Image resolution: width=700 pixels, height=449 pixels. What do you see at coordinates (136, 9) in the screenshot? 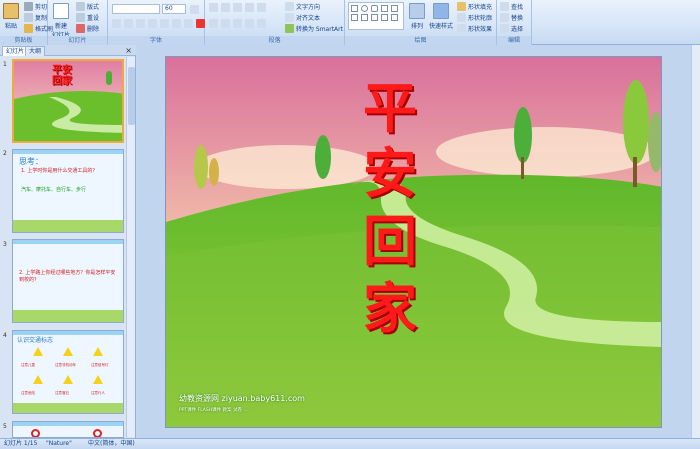
I see `font-name-select` at bounding box center [136, 9].